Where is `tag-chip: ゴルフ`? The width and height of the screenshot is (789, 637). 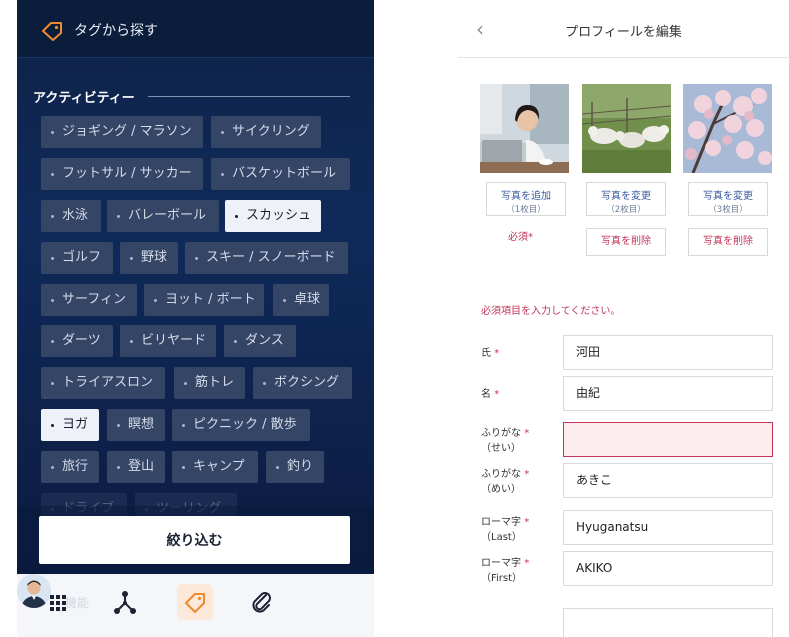 tag-chip: ゴルフ is located at coordinates (77, 258).